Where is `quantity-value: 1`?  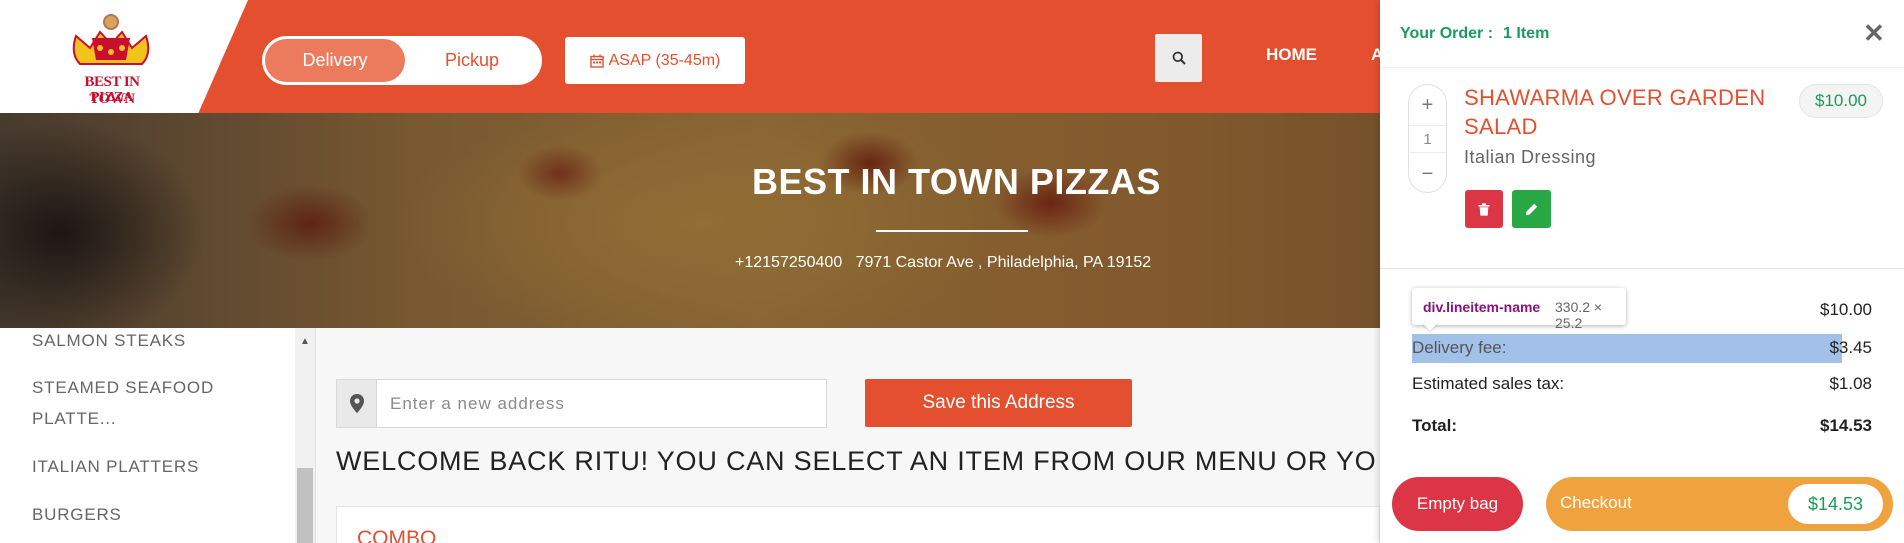 quantity-value: 1 is located at coordinates (1427, 139).